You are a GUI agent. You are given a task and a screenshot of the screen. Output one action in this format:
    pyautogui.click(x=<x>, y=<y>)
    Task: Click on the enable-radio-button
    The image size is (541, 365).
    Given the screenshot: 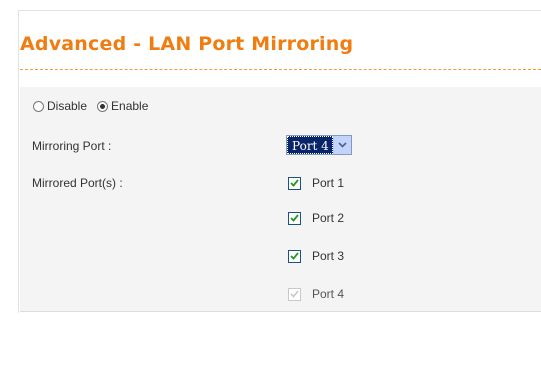 What is the action you would take?
    pyautogui.click(x=103, y=106)
    